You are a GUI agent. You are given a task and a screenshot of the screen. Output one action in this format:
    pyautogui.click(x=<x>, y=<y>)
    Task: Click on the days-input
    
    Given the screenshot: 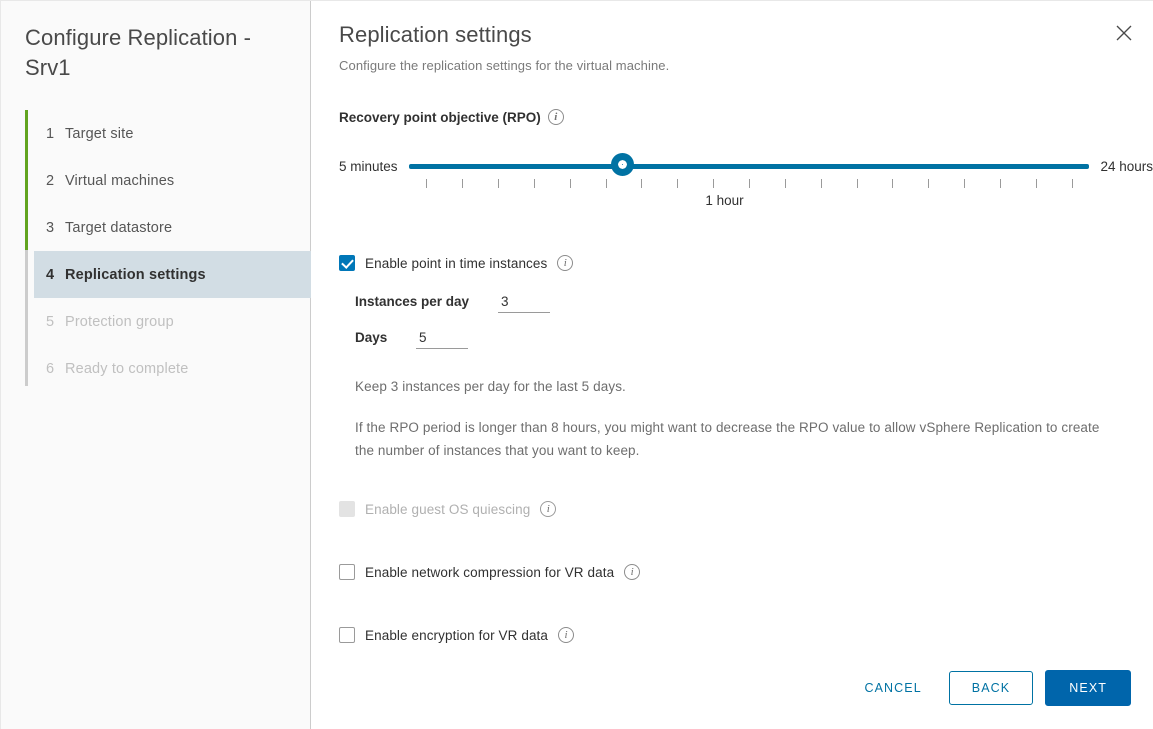 What is the action you would take?
    pyautogui.click(x=442, y=339)
    